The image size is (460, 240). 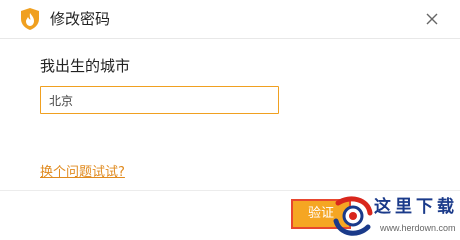 What do you see at coordinates (82, 173) in the screenshot?
I see `switch-question-link: 换个问题试试?` at bounding box center [82, 173].